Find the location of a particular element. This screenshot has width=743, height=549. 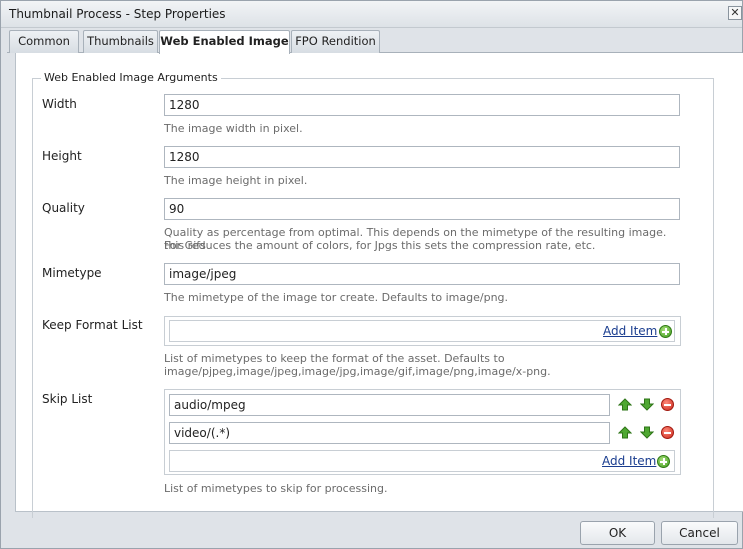

close-icon: ✕ is located at coordinates (735, 13).